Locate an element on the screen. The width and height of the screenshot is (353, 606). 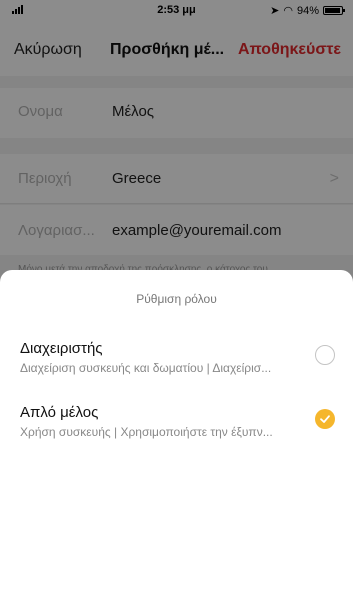
radio-checked-icon is located at coordinates (325, 419).